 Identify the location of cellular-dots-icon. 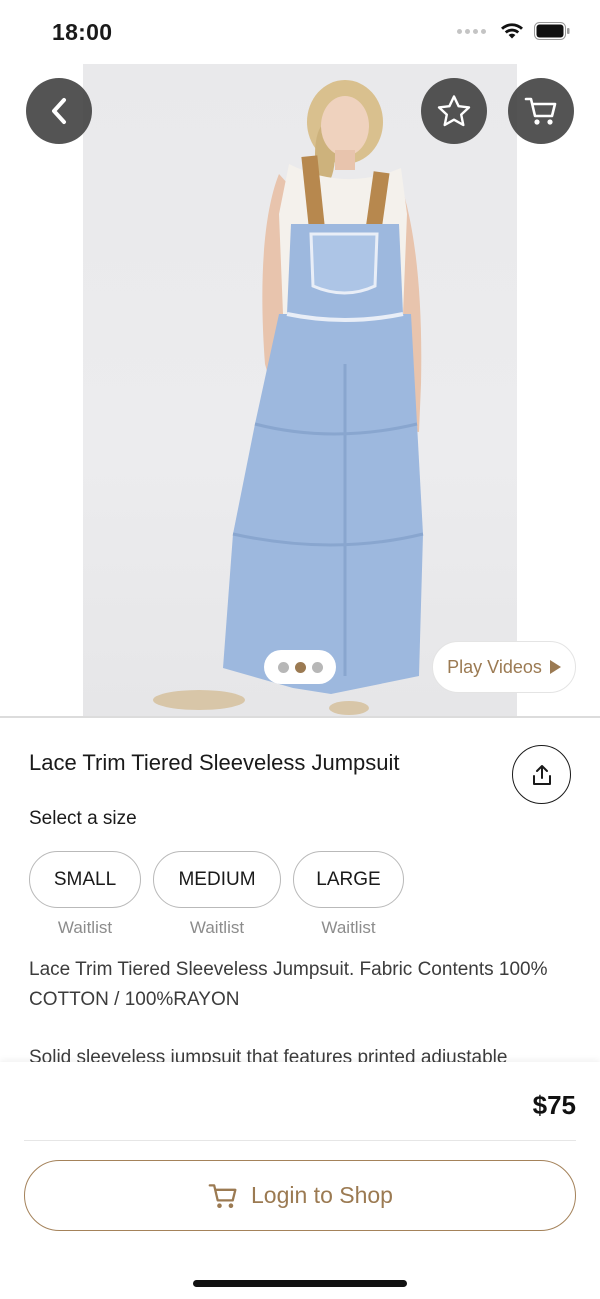
(471, 31).